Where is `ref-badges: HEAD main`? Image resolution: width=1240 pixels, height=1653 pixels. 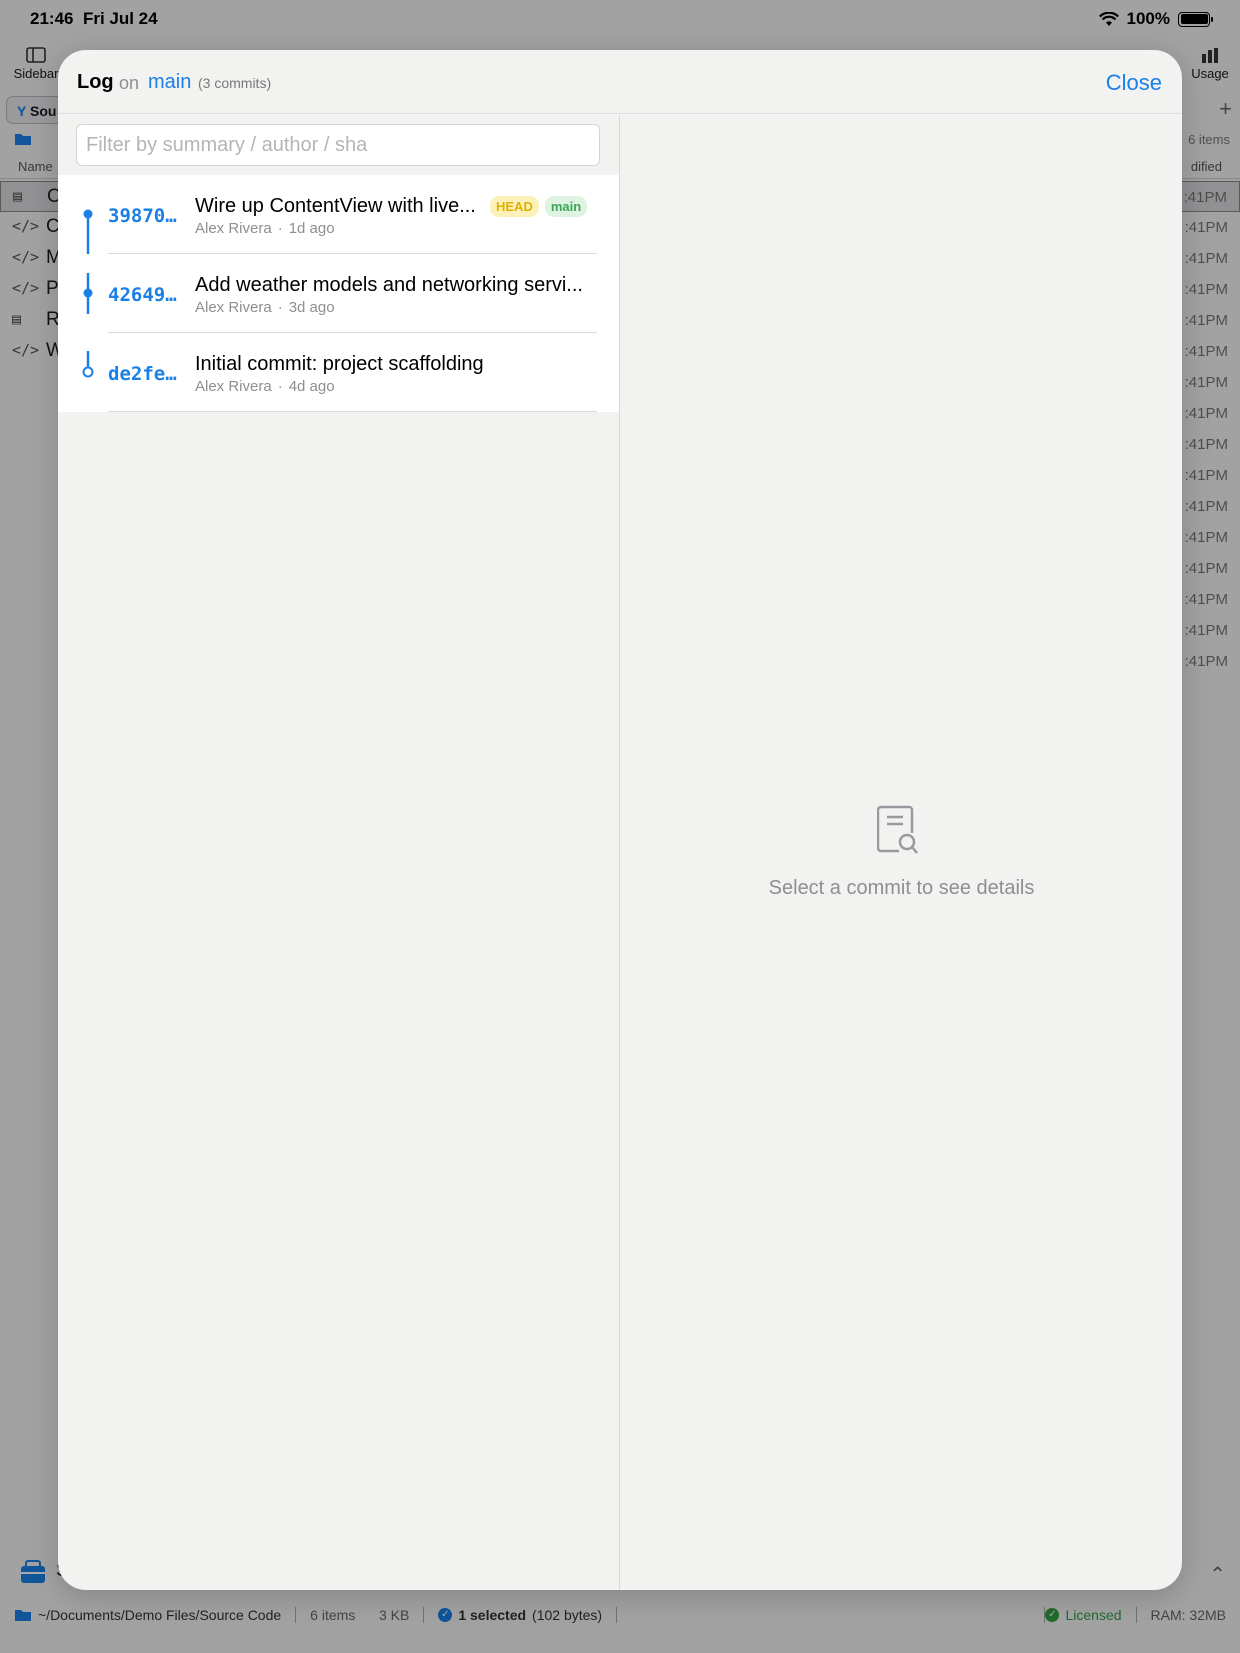 ref-badges: HEAD main is located at coordinates (539, 206).